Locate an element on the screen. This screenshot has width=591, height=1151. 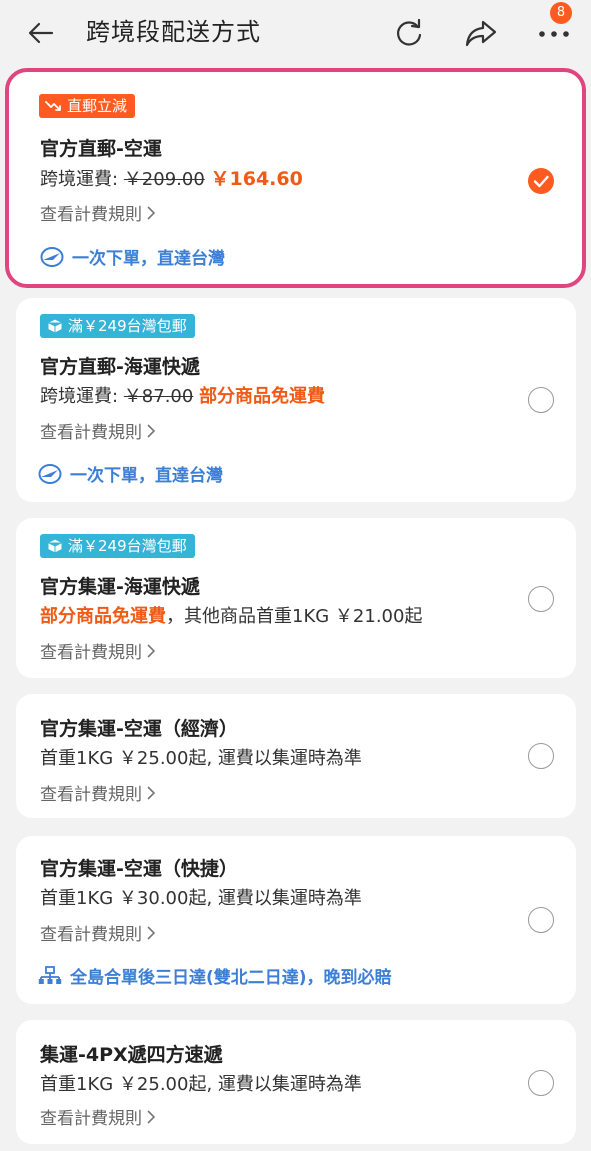
share-icon is located at coordinates (481, 33).